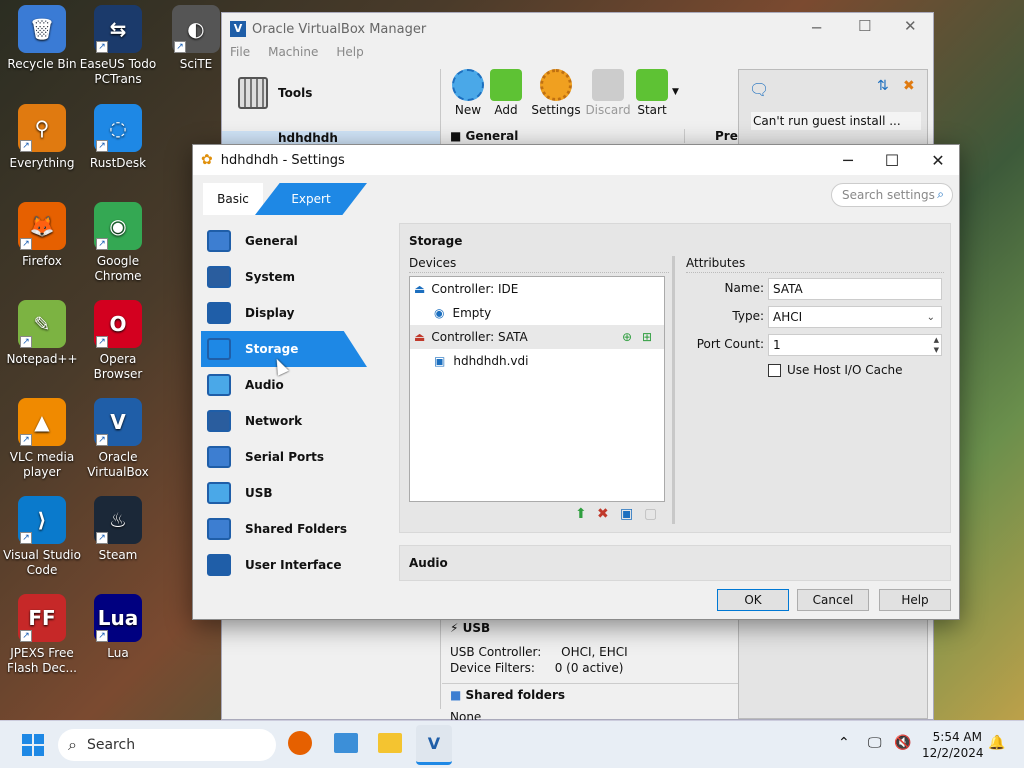  I want to click on sidebar-item-label: General, so click(271, 241).